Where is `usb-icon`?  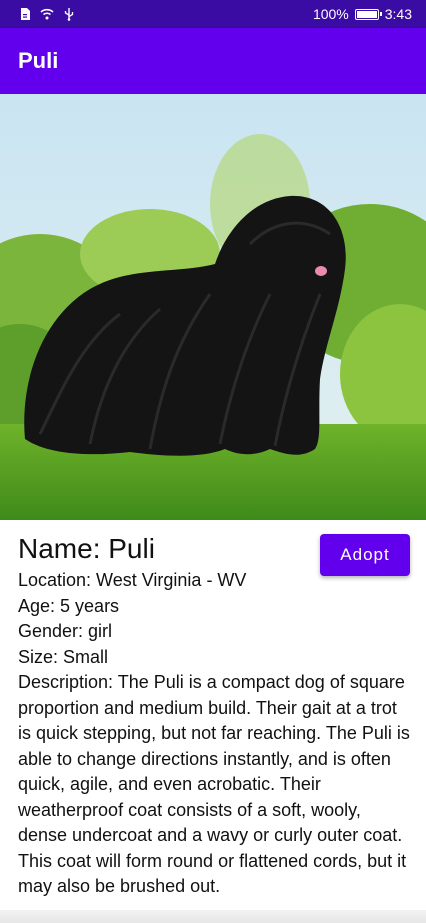 usb-icon is located at coordinates (69, 14).